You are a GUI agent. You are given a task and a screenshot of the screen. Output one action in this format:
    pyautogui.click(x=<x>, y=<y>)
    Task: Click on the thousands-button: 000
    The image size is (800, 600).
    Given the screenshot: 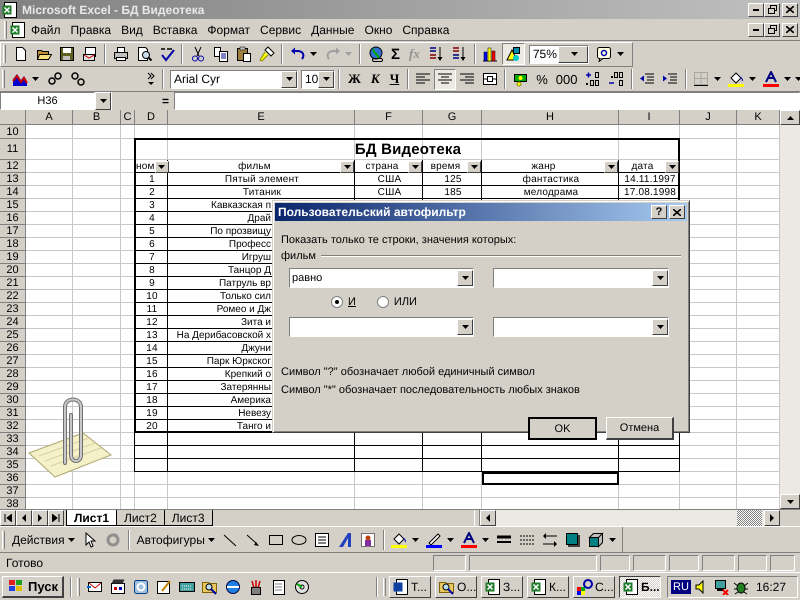 What is the action you would take?
    pyautogui.click(x=567, y=79)
    